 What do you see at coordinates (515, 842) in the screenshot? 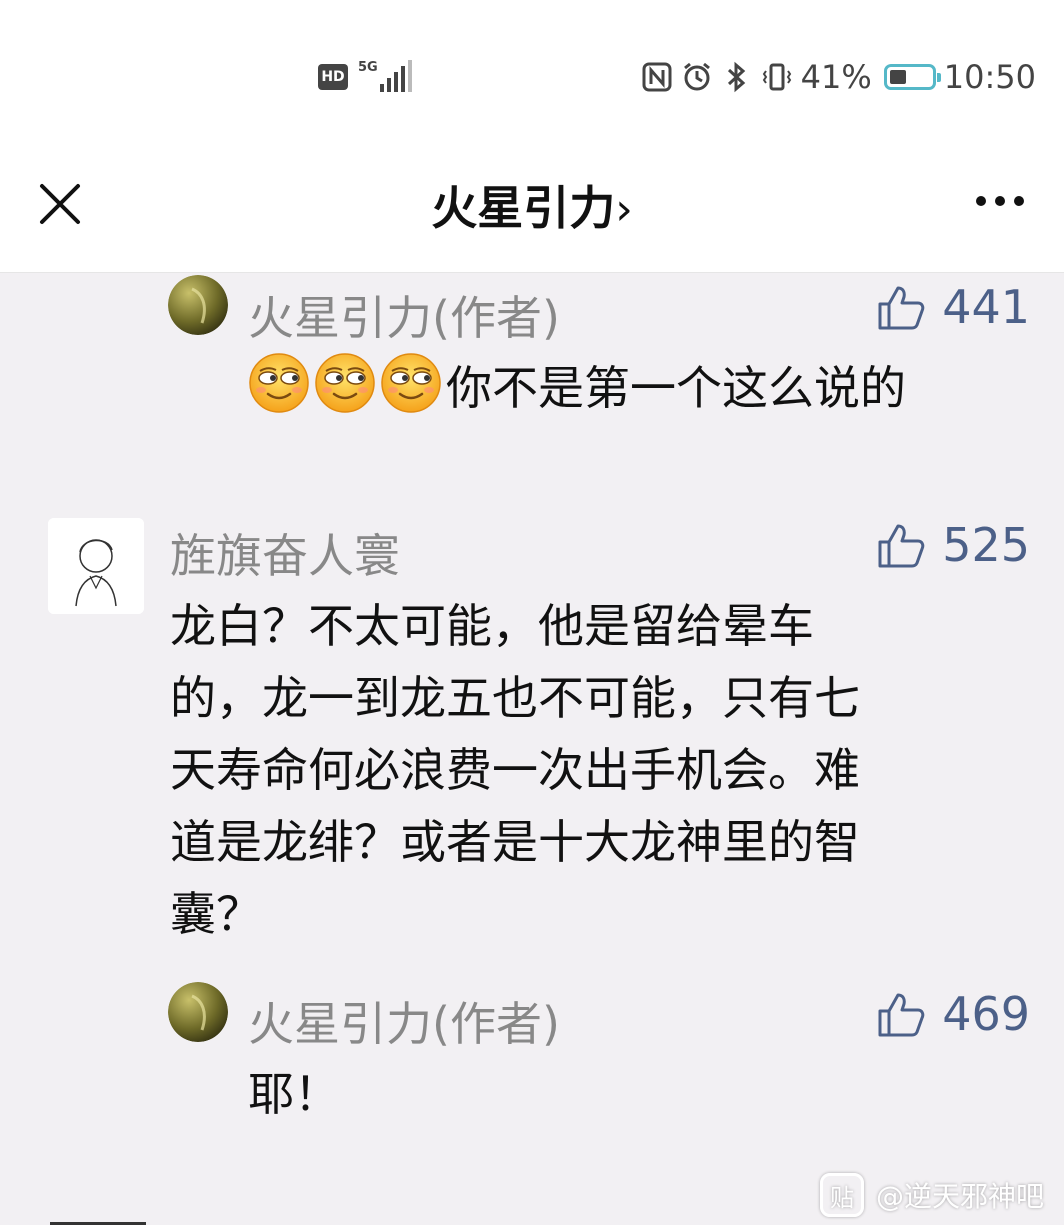
I see `comment-line: 道是龙绯？或者是十大龙神里的智` at bounding box center [515, 842].